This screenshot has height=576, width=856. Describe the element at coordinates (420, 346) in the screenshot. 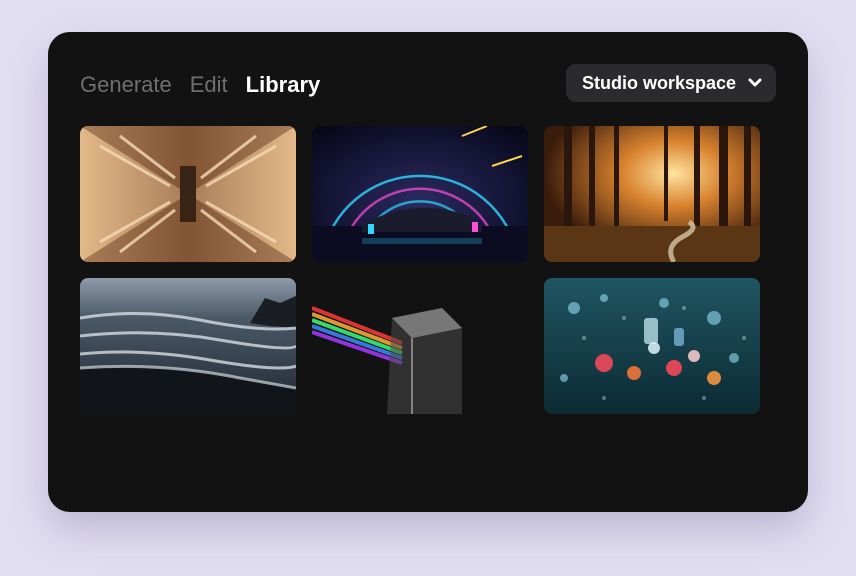

I see `gallery-image-prism` at that location.